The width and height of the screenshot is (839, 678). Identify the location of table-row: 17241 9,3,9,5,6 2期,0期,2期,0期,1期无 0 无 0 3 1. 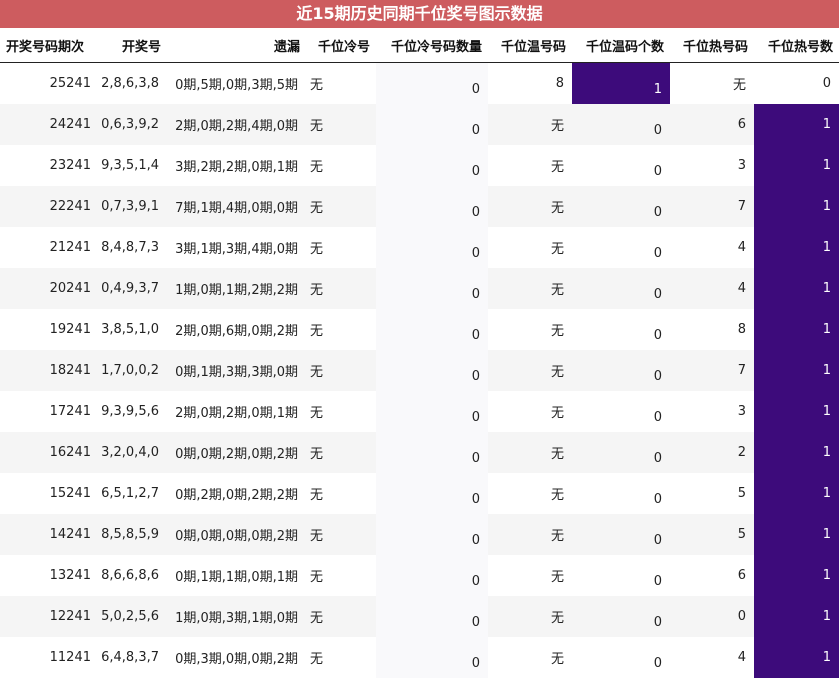
(419, 411).